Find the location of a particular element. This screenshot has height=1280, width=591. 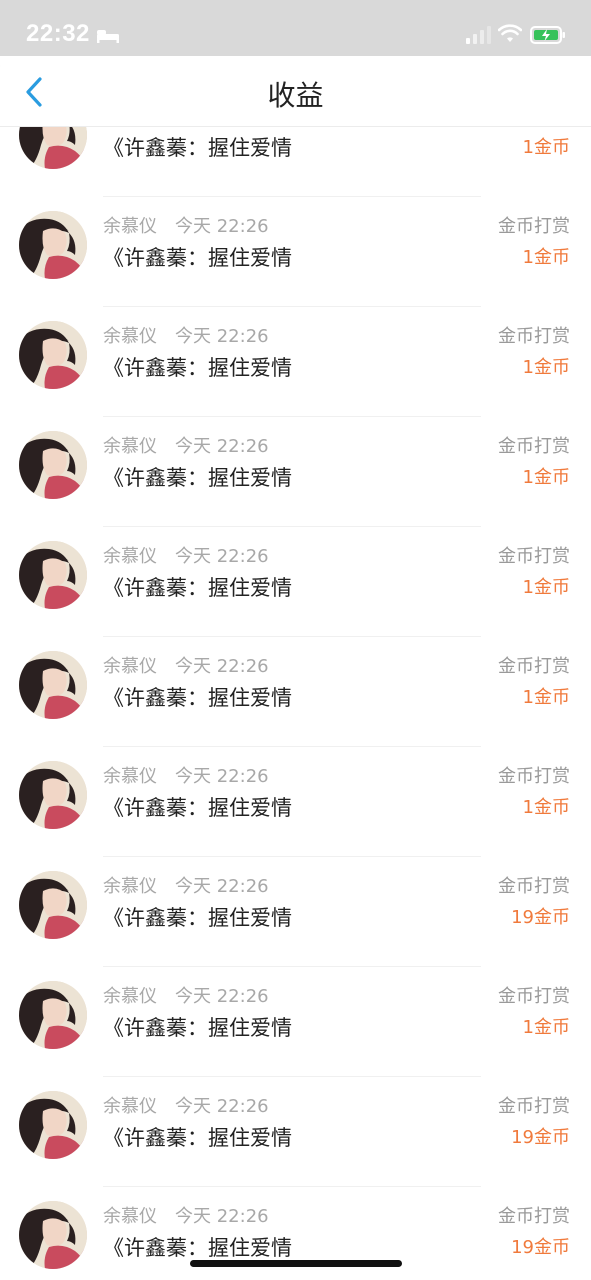

home-indicator is located at coordinates (296, 1263).